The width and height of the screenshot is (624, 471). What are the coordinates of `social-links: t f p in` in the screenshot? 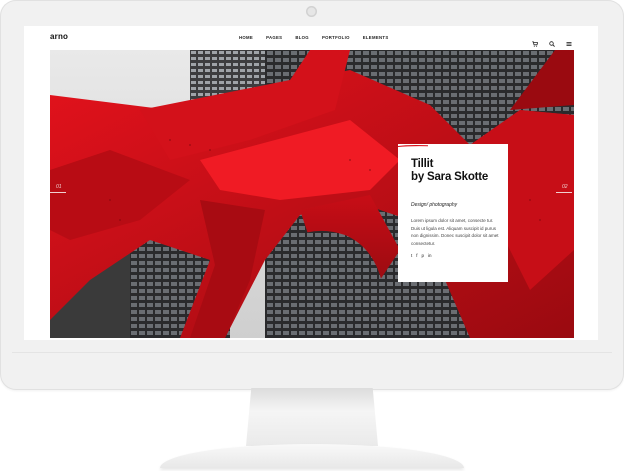 It's located at (421, 255).